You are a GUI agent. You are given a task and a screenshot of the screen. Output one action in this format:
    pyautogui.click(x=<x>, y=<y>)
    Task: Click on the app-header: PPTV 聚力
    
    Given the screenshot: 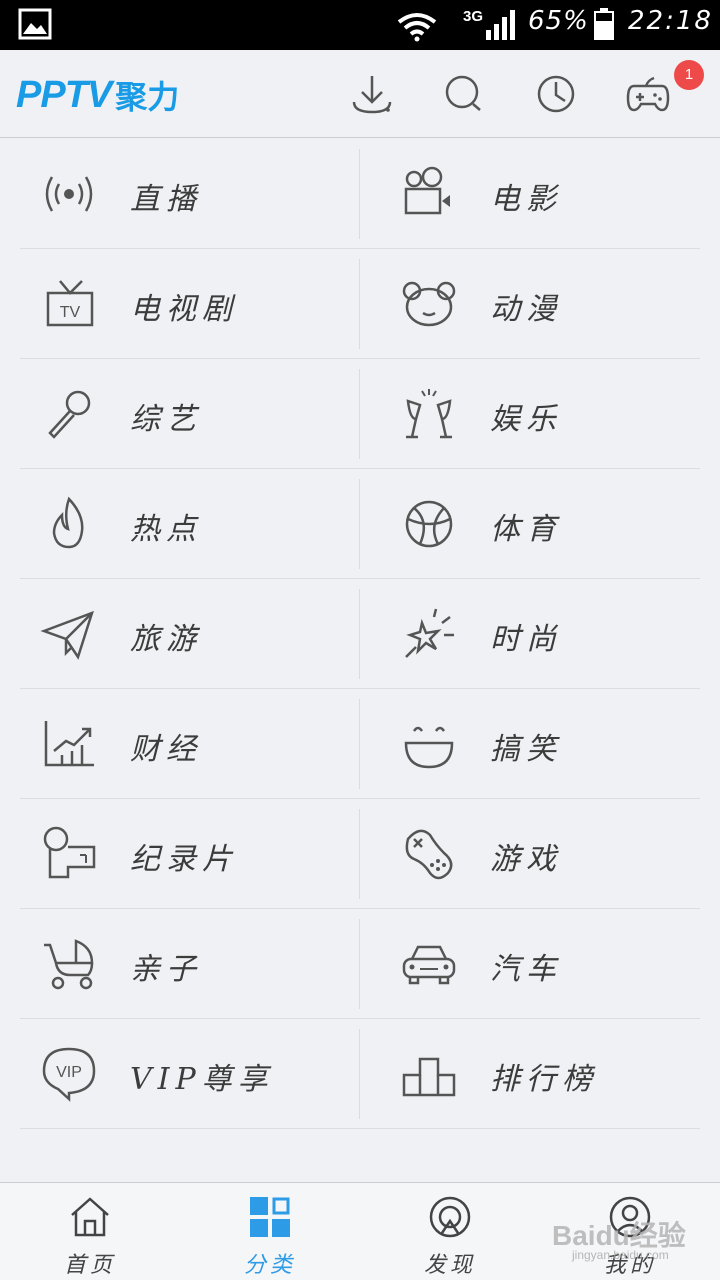 What is the action you would take?
    pyautogui.click(x=360, y=94)
    